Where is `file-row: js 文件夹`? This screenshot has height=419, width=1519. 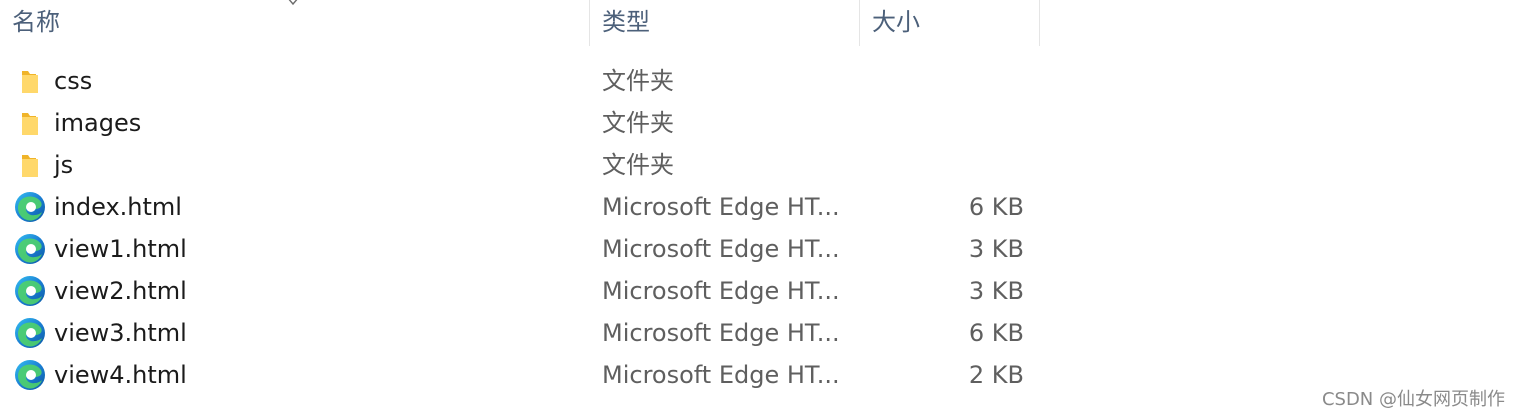
file-row: js 文件夹 is located at coordinates (520, 165).